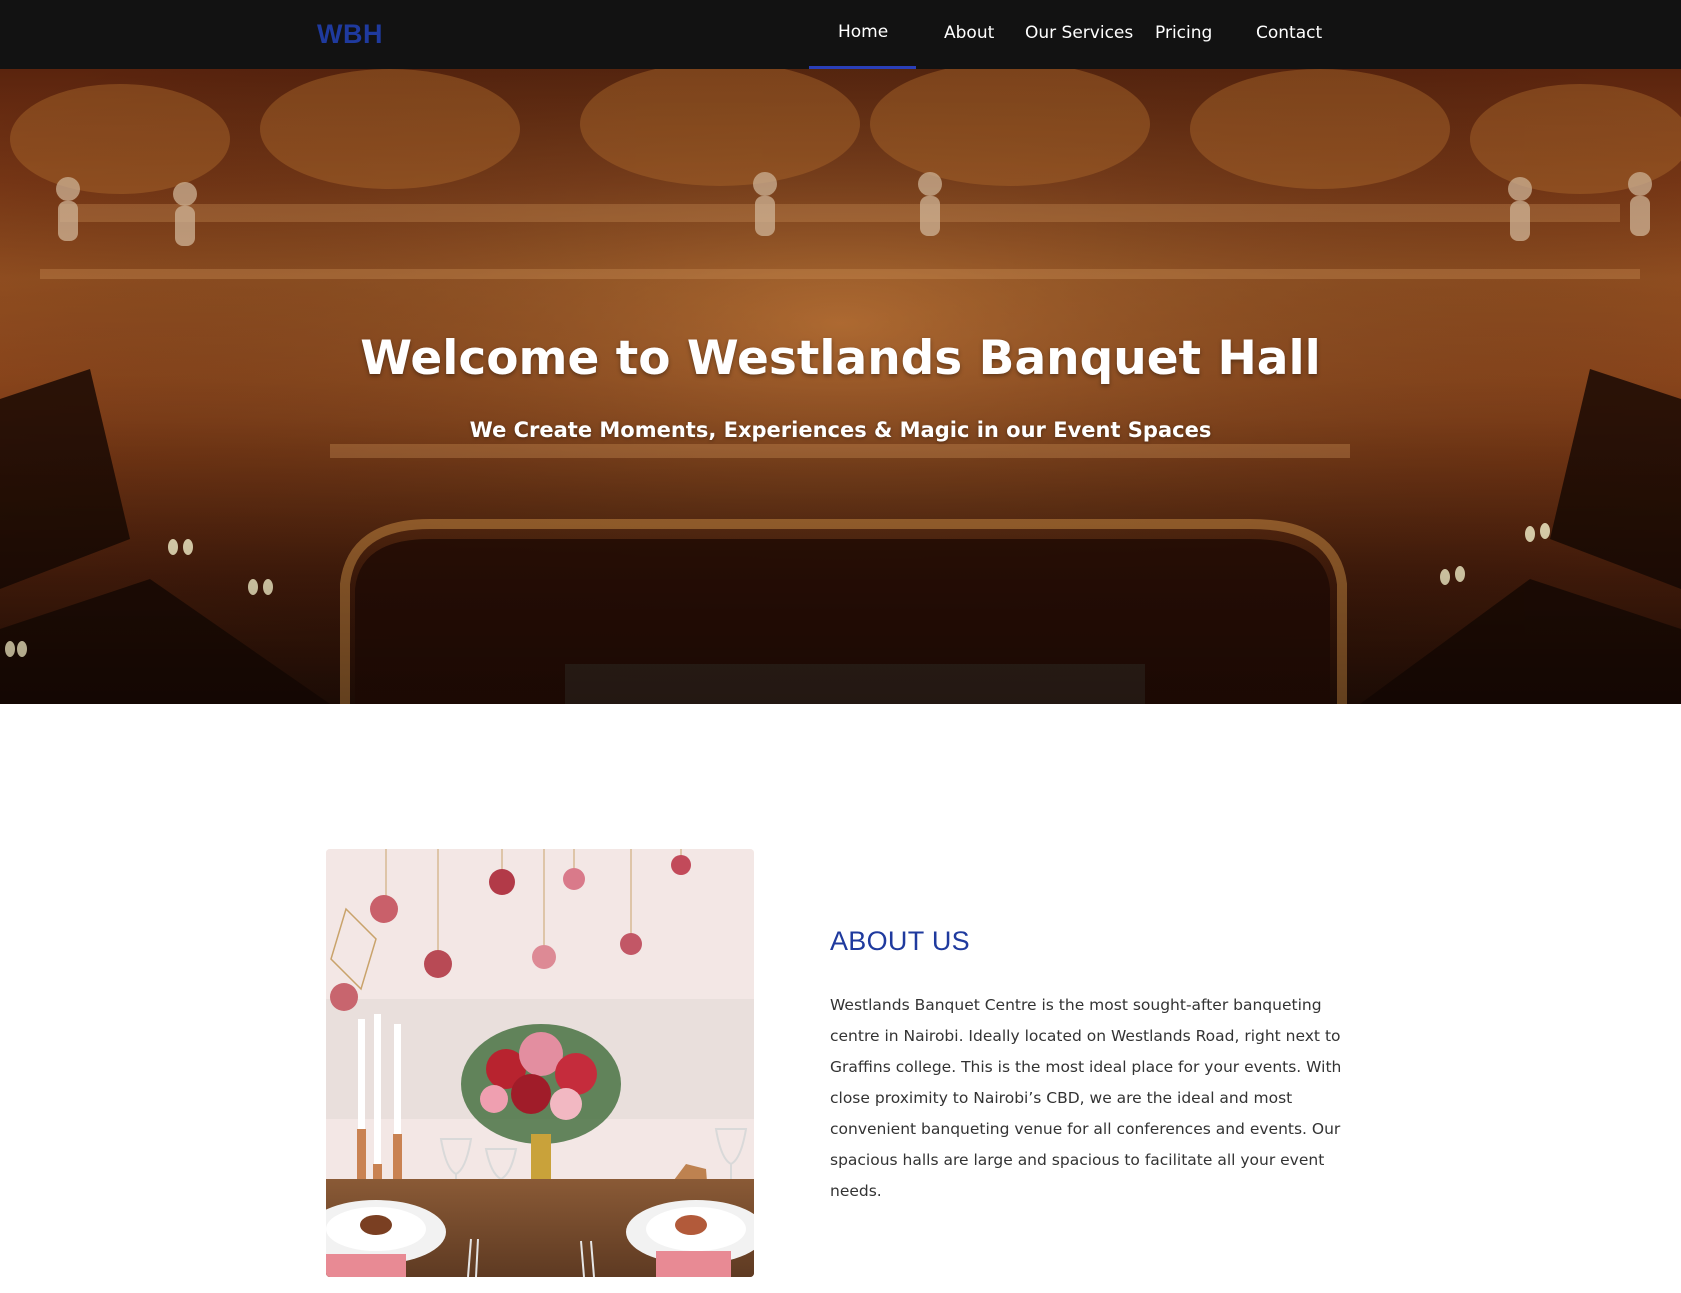 This screenshot has width=1681, height=1293. I want to click on nav-pricing: Pricing, so click(1183, 33).